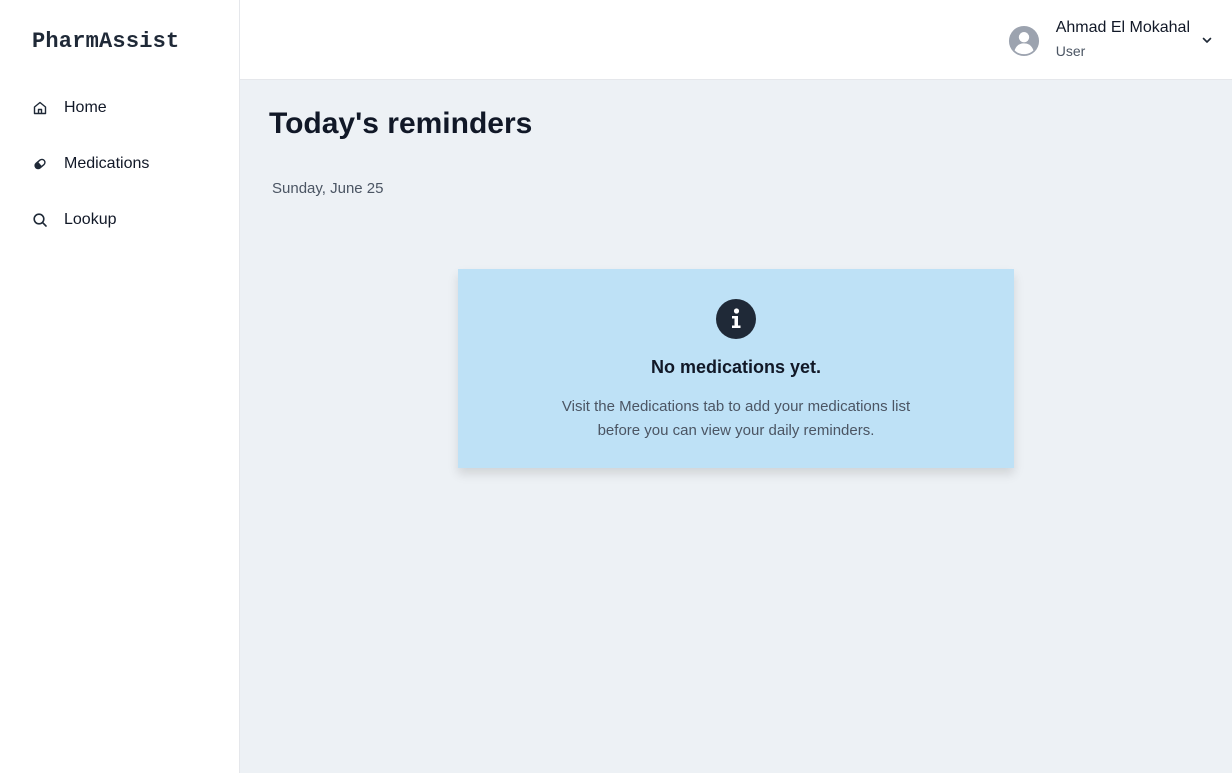  Describe the element at coordinates (90, 219) in the screenshot. I see `sidebar-item-label: Lookup` at that location.